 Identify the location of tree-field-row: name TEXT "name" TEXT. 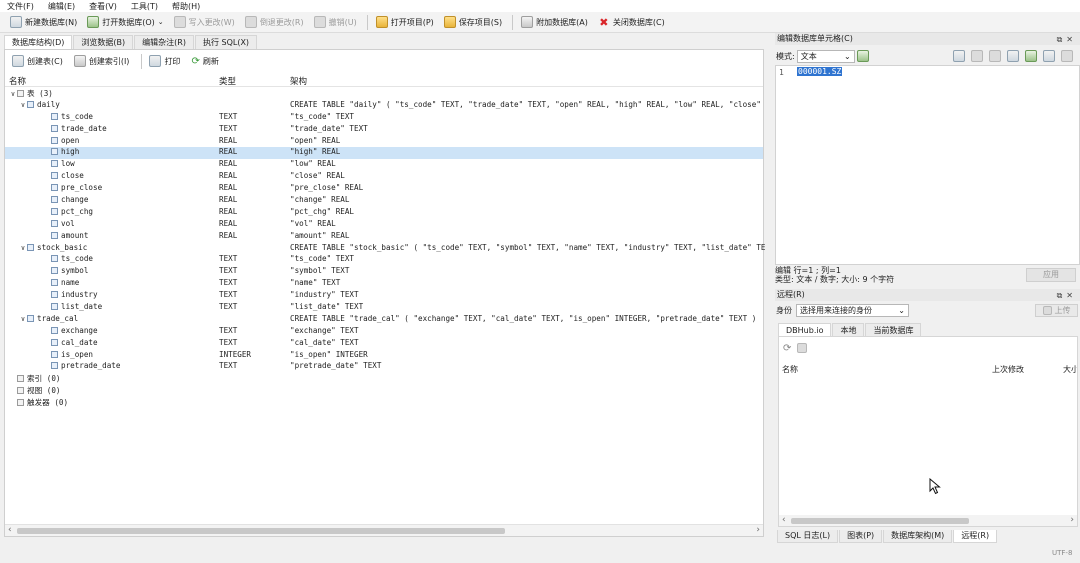
(384, 284).